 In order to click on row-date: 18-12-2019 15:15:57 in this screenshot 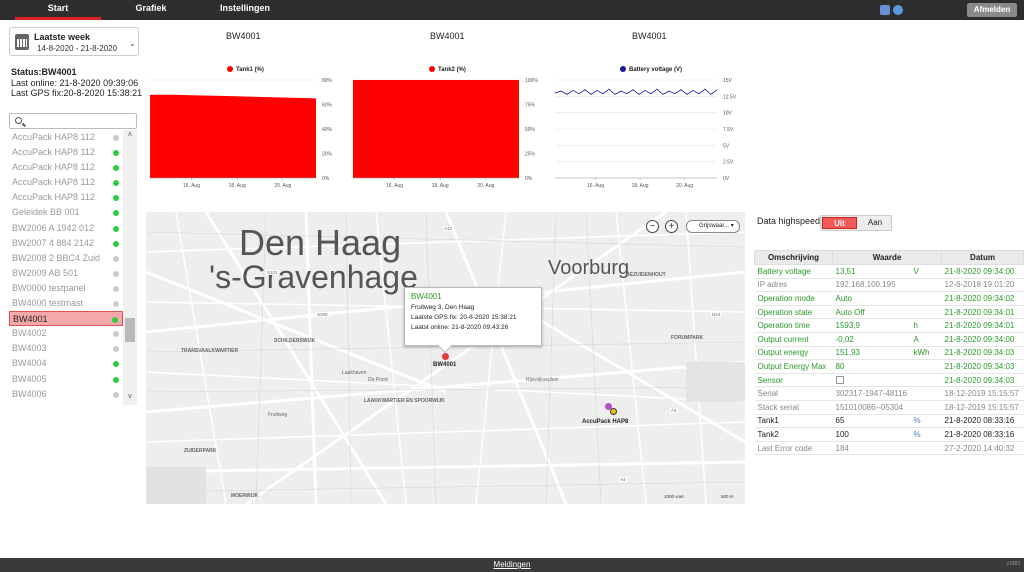, I will do `click(982, 393)`.